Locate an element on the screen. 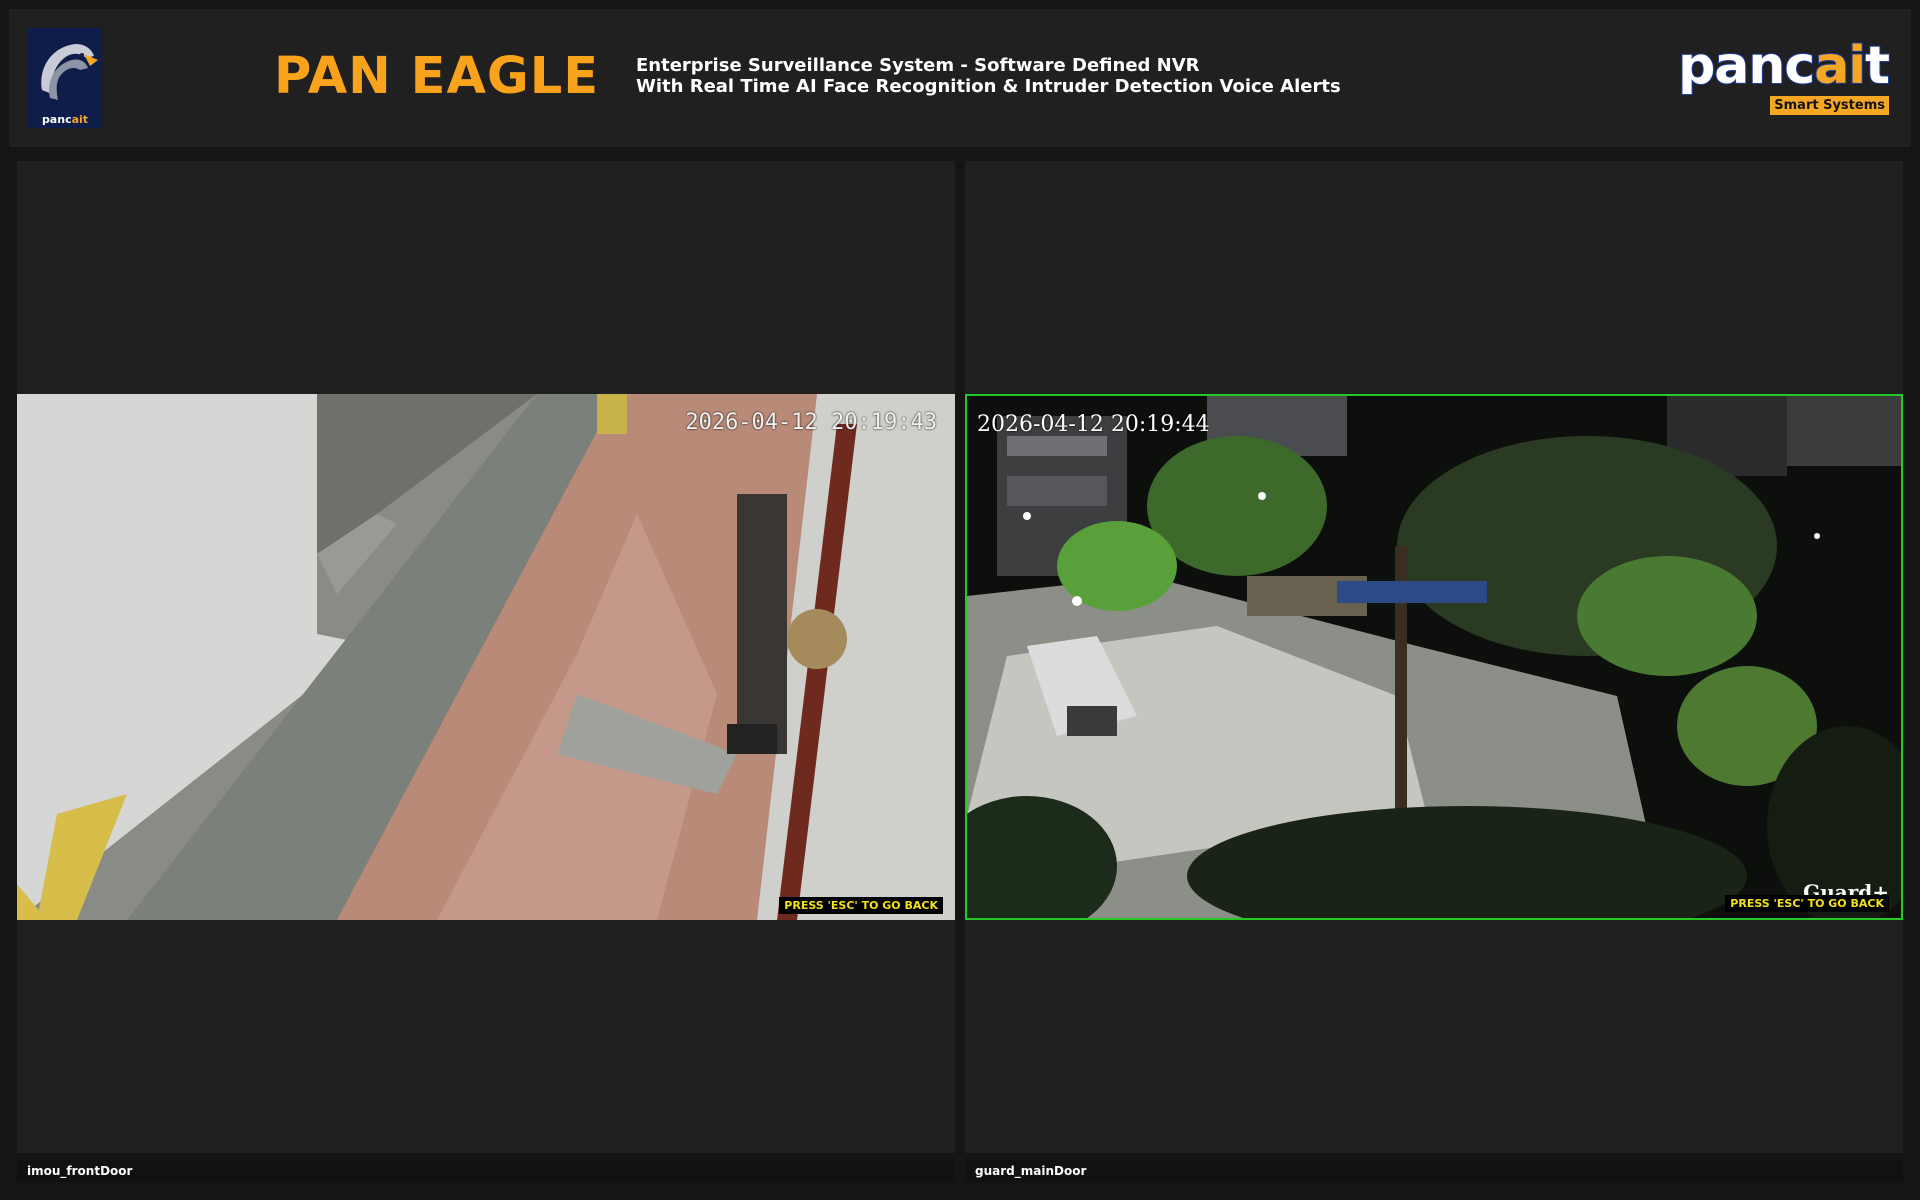  camera-label-main-door: guard_mainDoor is located at coordinates (1434, 1171).